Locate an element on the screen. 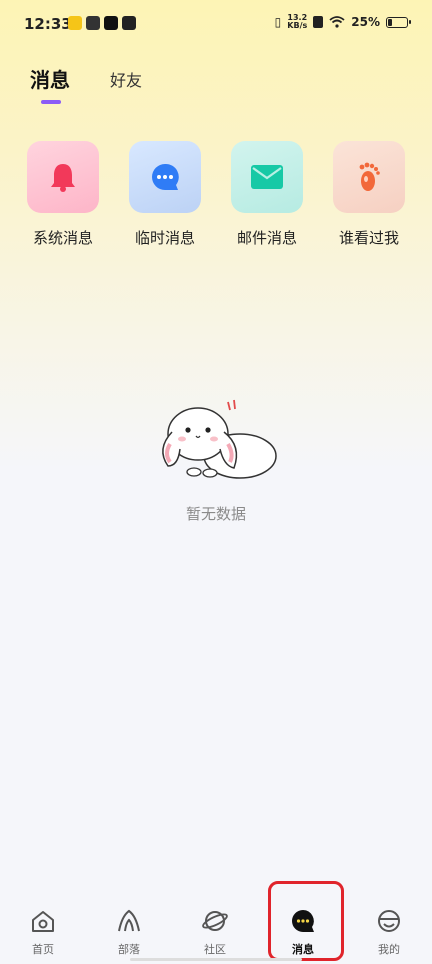 The height and width of the screenshot is (964, 432). nav-label: 社区 is located at coordinates (215, 949).